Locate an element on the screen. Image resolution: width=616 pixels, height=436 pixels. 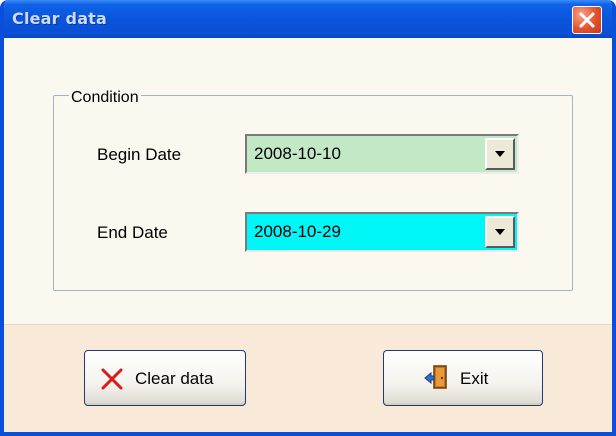
x-icon is located at coordinates (112, 379).